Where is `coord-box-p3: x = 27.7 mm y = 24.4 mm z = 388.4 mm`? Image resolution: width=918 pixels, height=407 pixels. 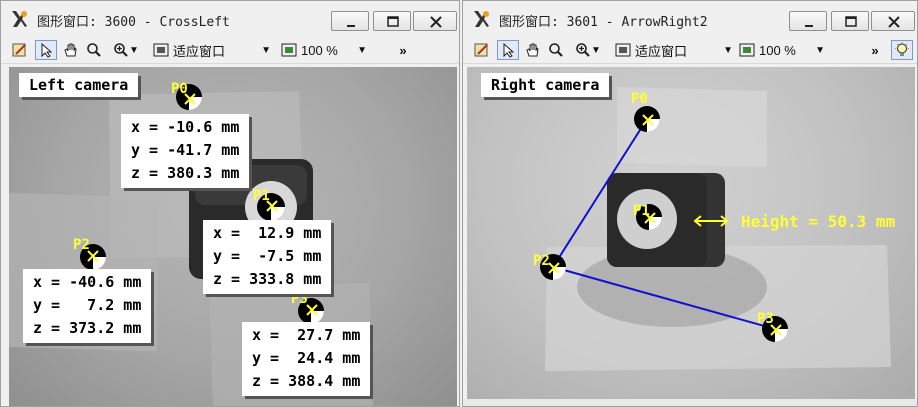 coord-box-p3: x = 27.7 mm y = 24.4 mm z = 388.4 mm is located at coordinates (306, 359).